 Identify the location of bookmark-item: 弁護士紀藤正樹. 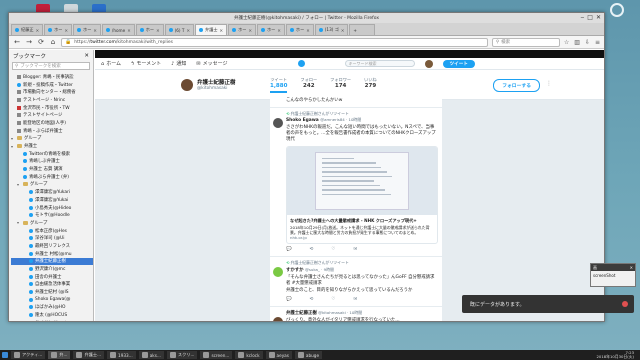
(52, 261).